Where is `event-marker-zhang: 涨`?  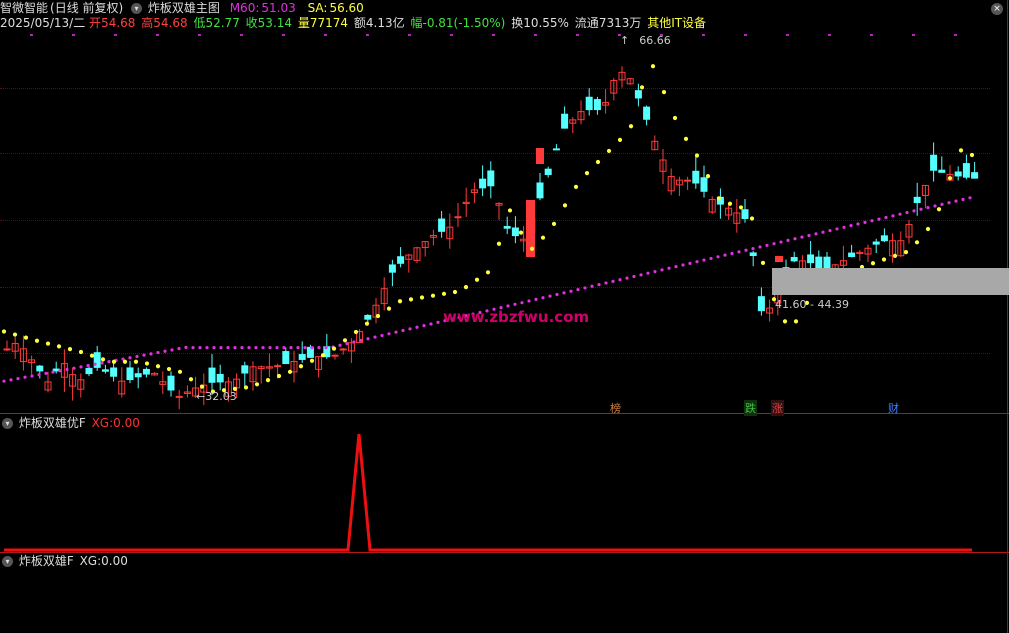 event-marker-zhang: 涨 is located at coordinates (777, 408).